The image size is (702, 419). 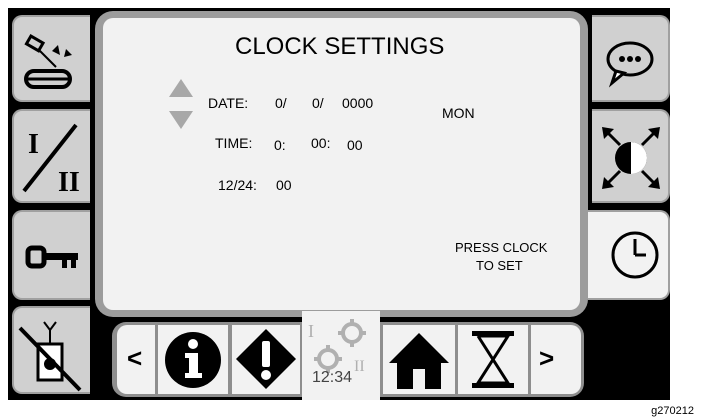 I want to click on date-month-field: 0/, so click(x=318, y=103).